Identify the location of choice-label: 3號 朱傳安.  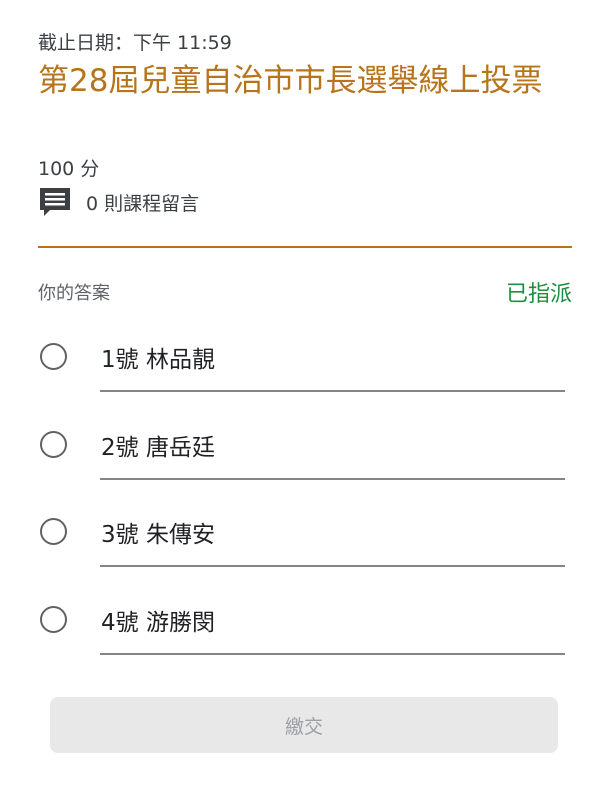
(158, 535).